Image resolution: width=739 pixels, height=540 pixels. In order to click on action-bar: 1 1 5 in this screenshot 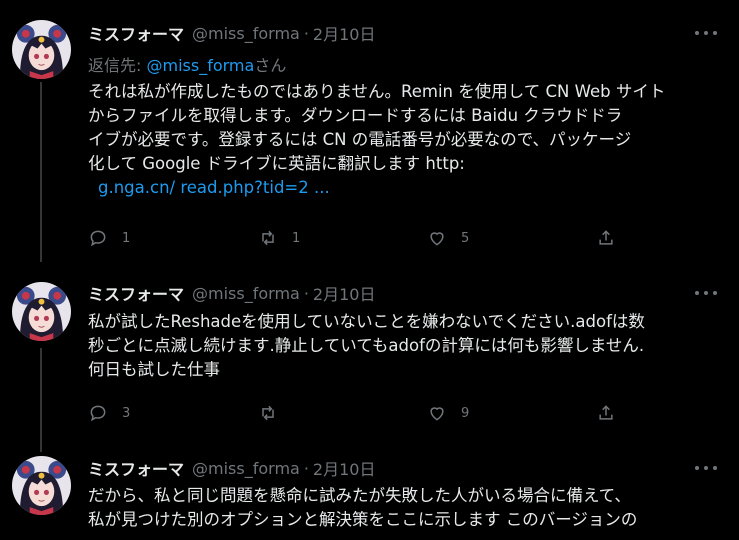, I will do `click(358, 239)`.